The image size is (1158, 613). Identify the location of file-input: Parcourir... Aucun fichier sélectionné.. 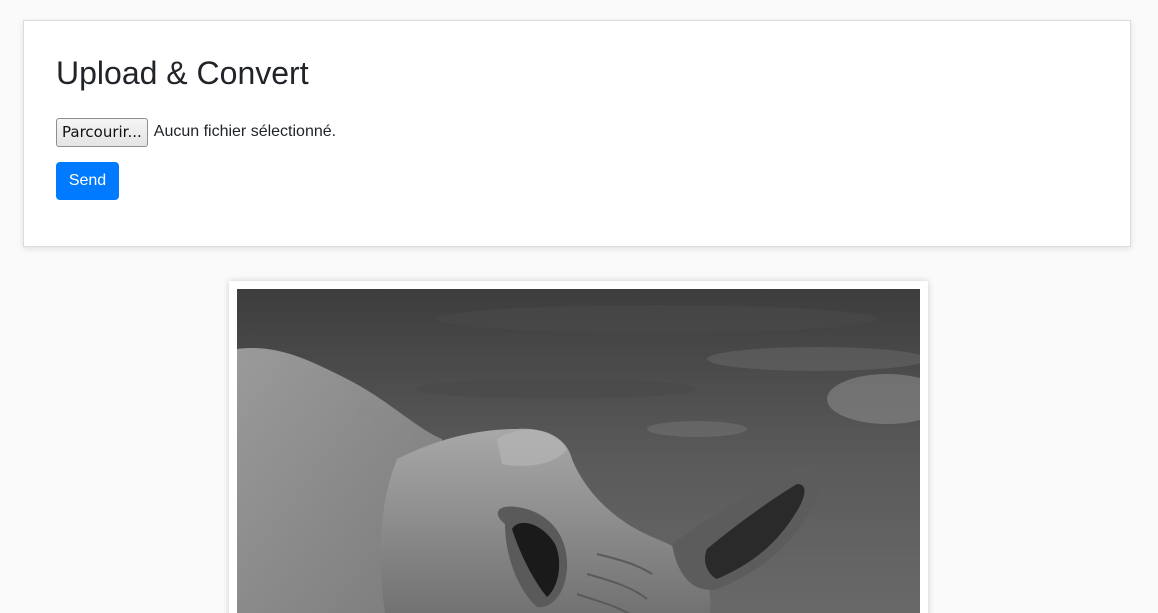
(196, 132).